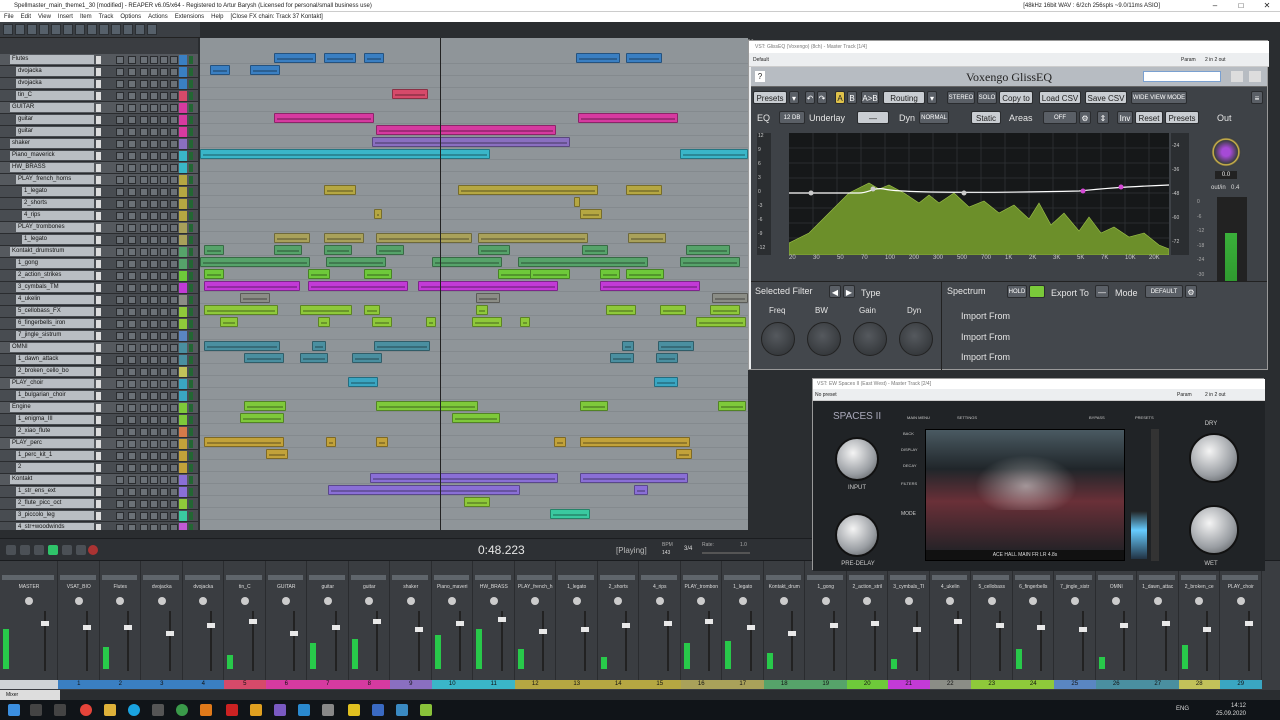 The height and width of the screenshot is (720, 1280). What do you see at coordinates (52, 479) in the screenshot?
I see `track-name: Kontakt` at bounding box center [52, 479].